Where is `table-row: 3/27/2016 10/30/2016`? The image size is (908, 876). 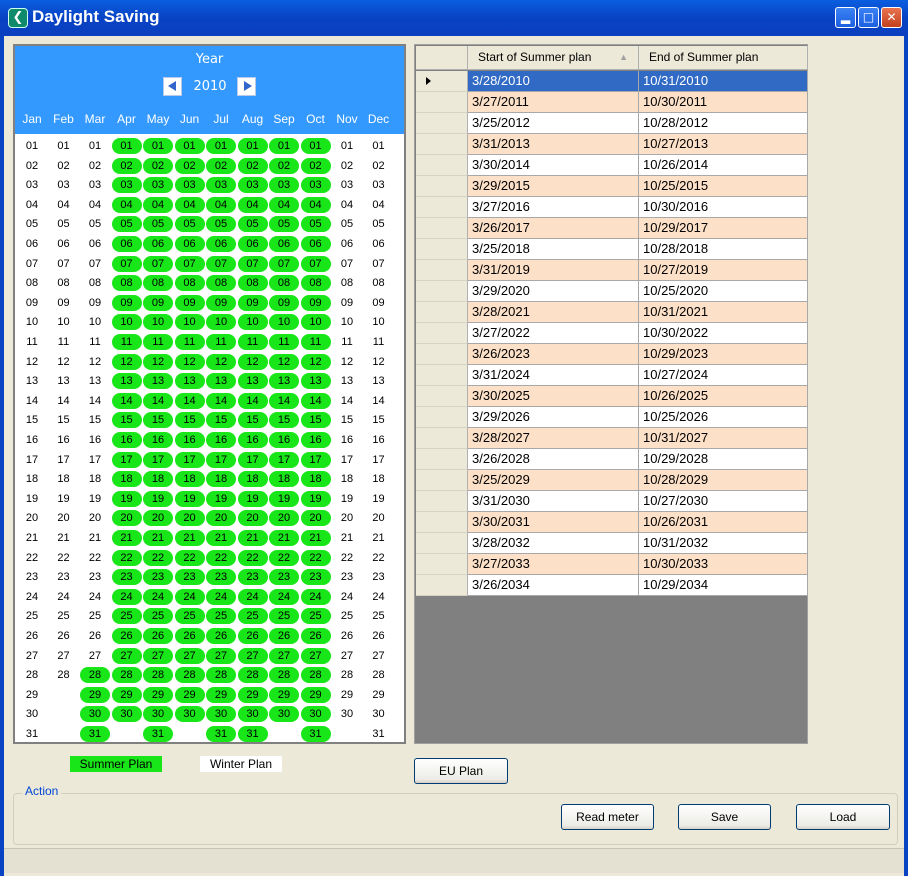 table-row: 3/27/2016 10/30/2016 is located at coordinates (612, 207).